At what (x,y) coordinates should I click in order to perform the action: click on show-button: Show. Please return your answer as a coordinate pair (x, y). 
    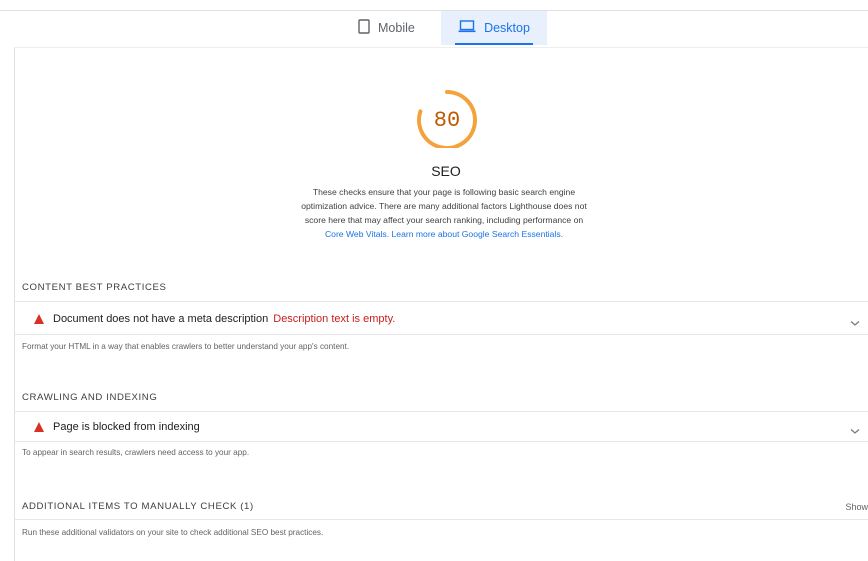
    Looking at the image, I should click on (856, 507).